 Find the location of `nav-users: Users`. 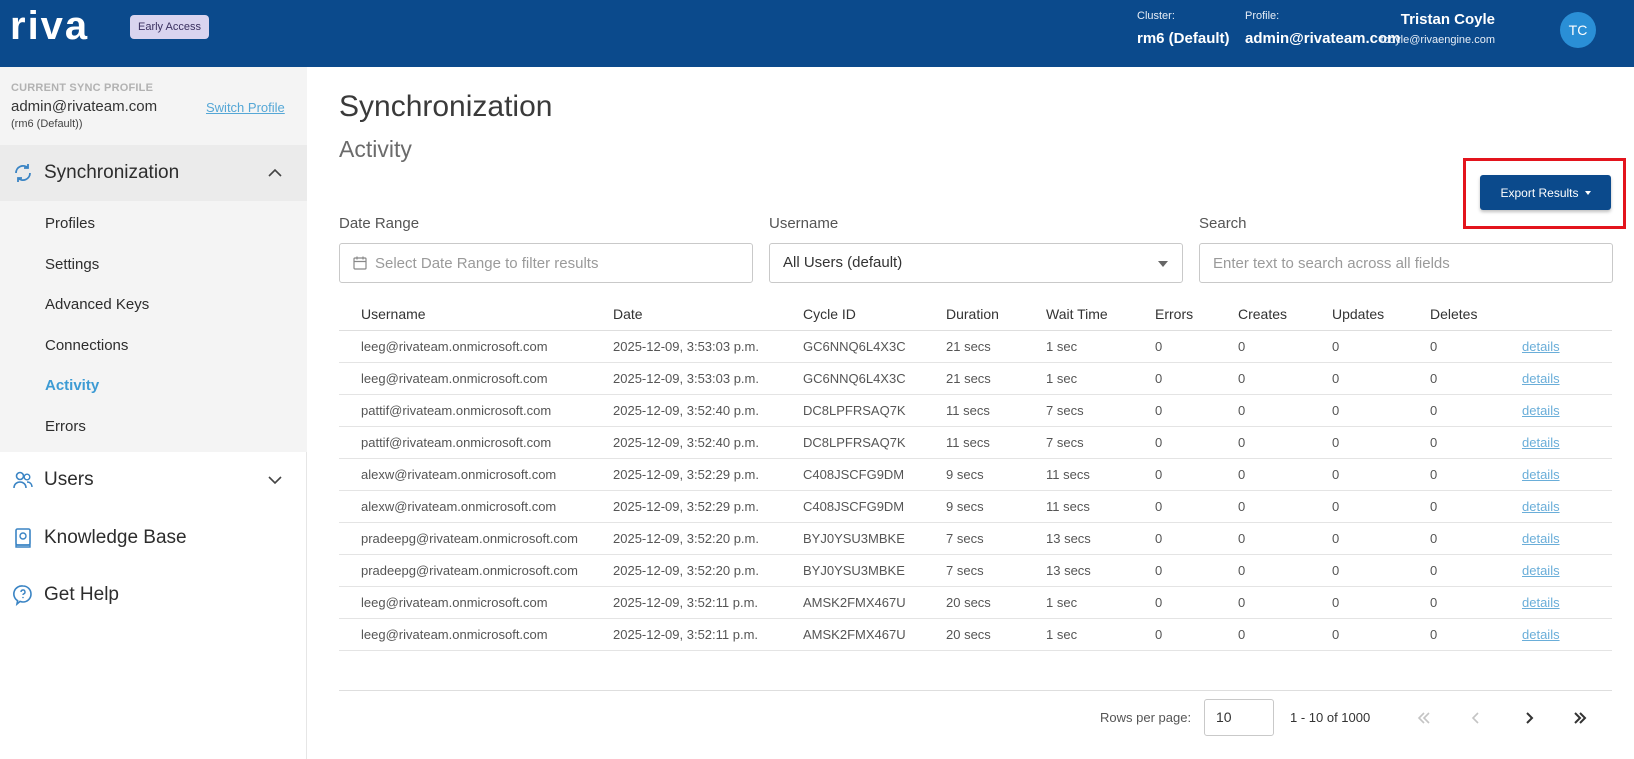

nav-users: Users is located at coordinates (153, 480).